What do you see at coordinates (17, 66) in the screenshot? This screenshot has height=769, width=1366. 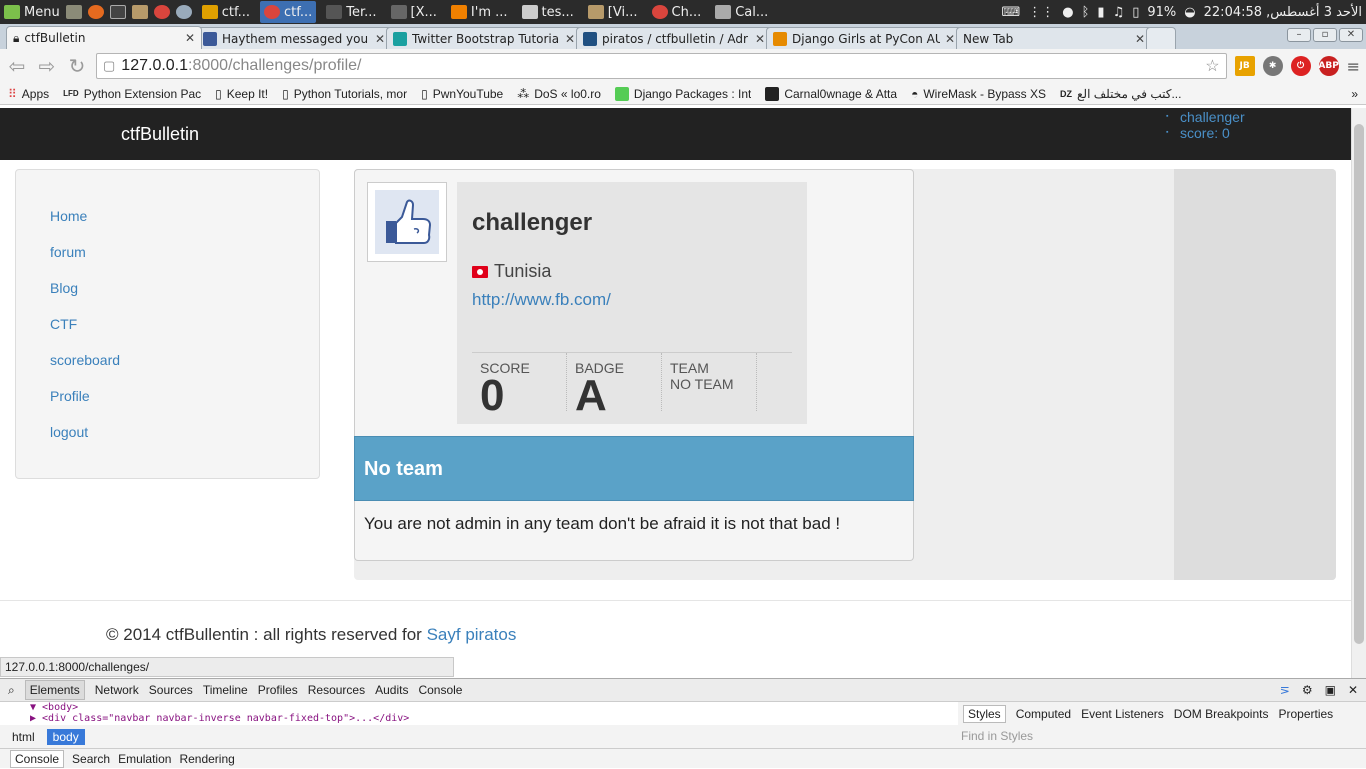 I see `back-icon: ⇦` at bounding box center [17, 66].